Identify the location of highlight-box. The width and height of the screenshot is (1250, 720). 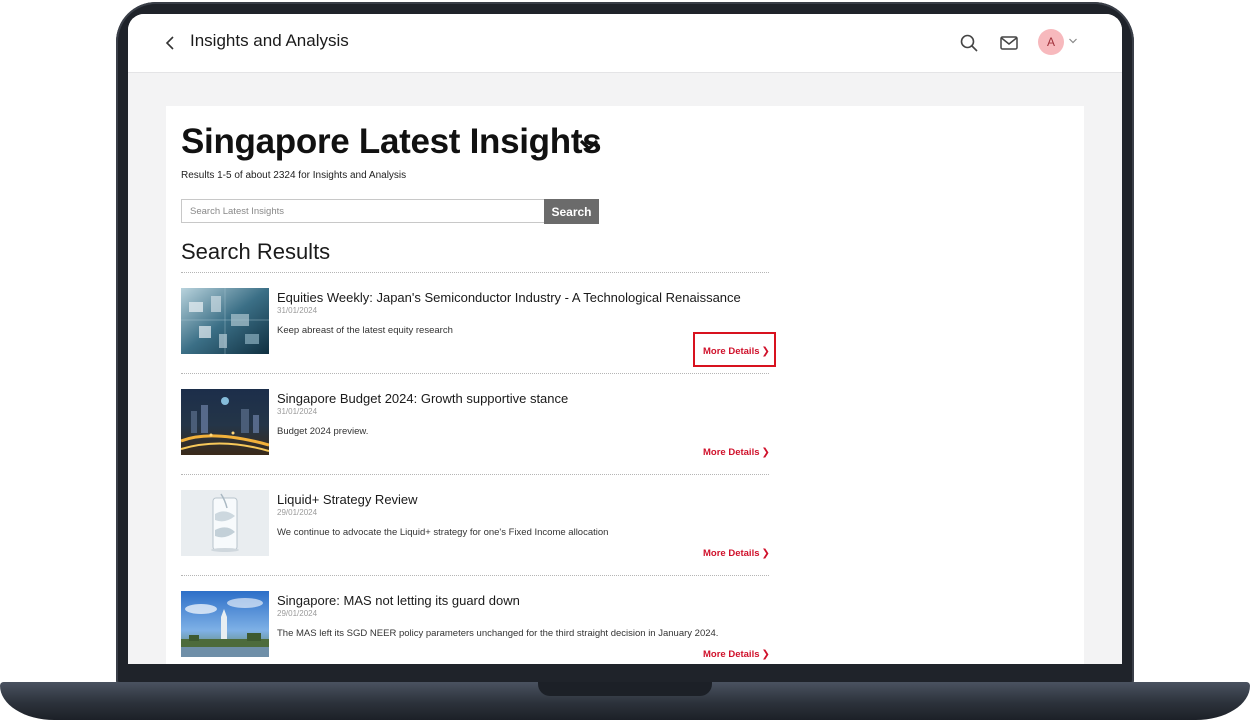
(734, 349).